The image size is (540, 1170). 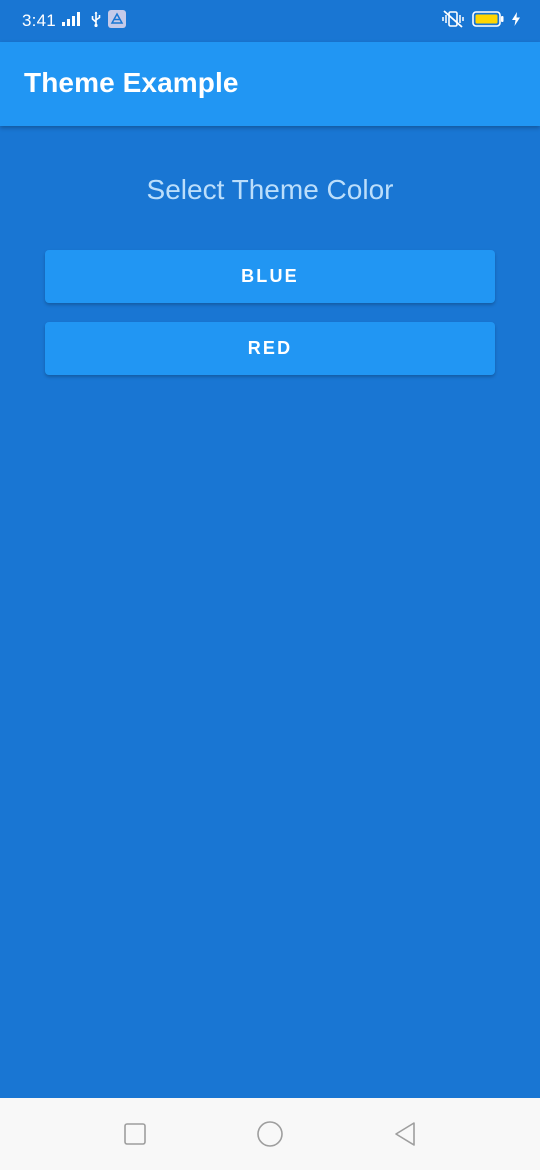 I want to click on usb-icon, so click(x=96, y=21).